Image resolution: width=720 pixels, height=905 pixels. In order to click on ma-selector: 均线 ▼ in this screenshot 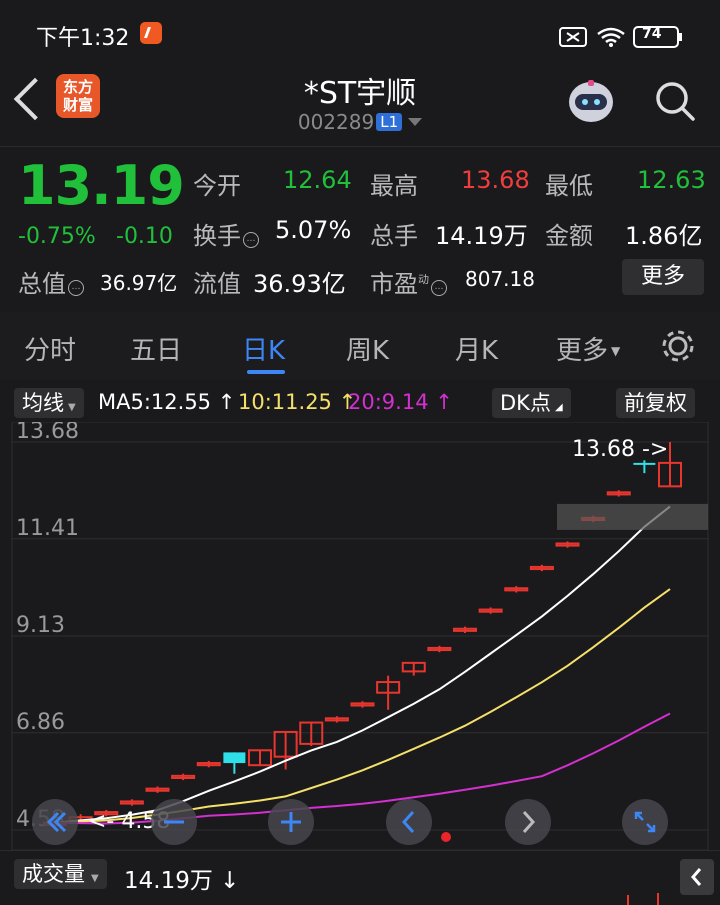, I will do `click(49, 403)`.